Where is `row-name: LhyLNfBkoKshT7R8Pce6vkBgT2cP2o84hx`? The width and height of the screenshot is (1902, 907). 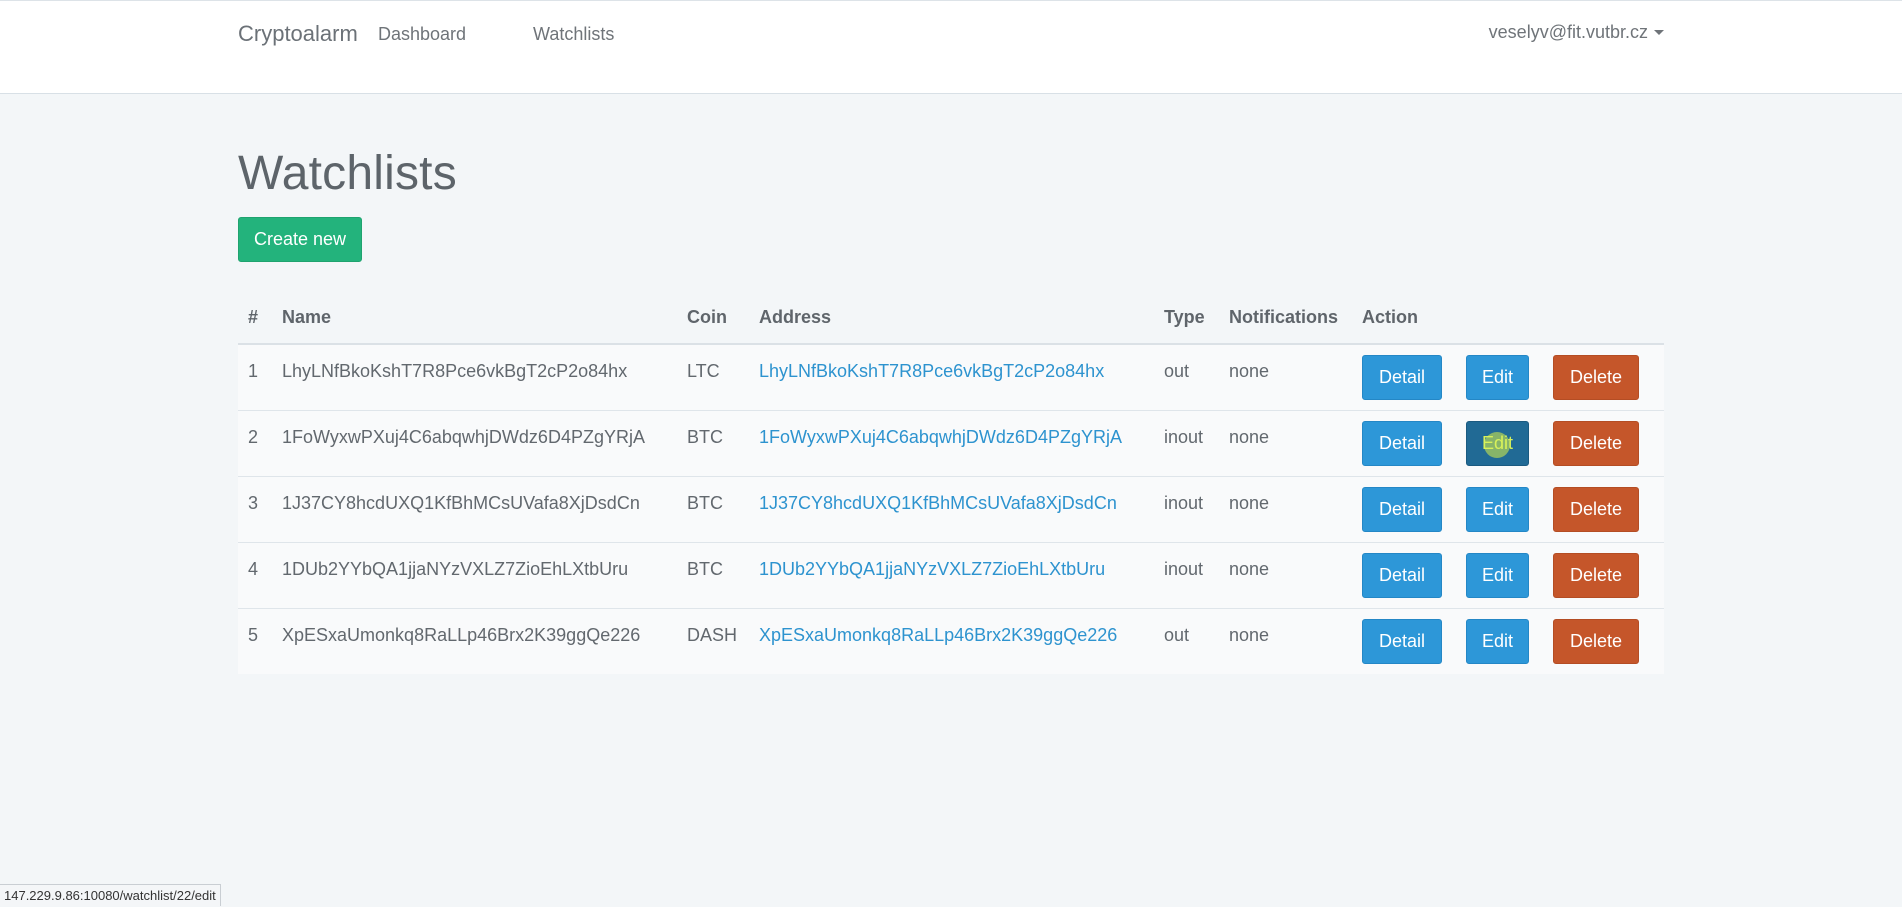 row-name: LhyLNfBkoKshT7R8Pce6vkBgT2cP2o84hx is located at coordinates (484, 377).